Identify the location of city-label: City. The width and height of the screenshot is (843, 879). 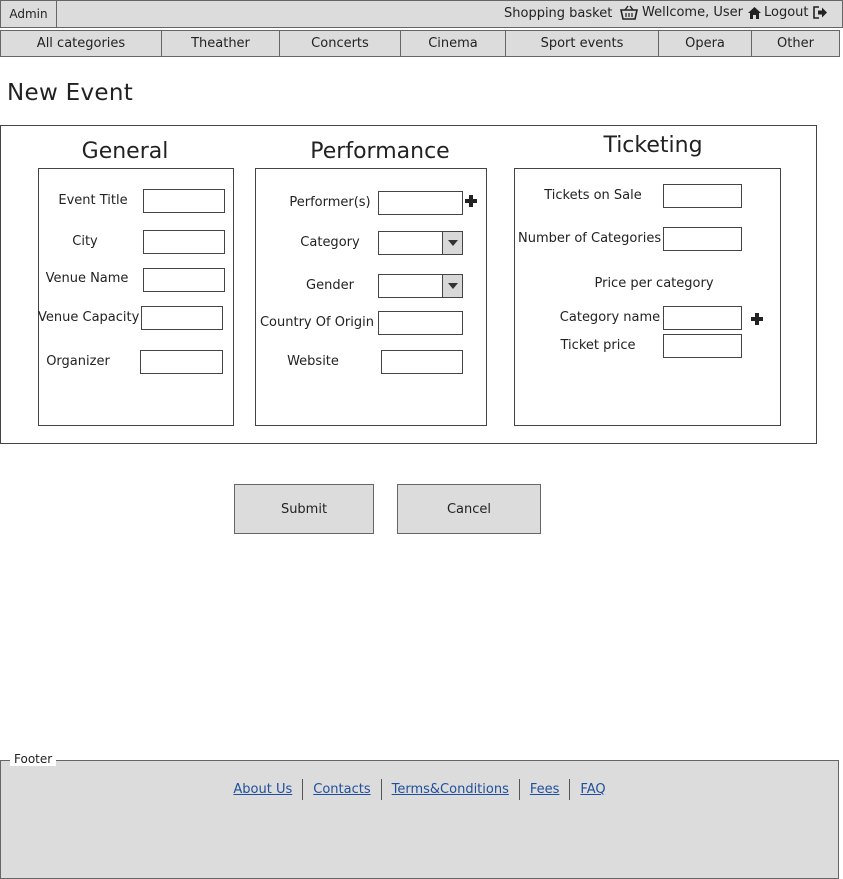
(85, 241).